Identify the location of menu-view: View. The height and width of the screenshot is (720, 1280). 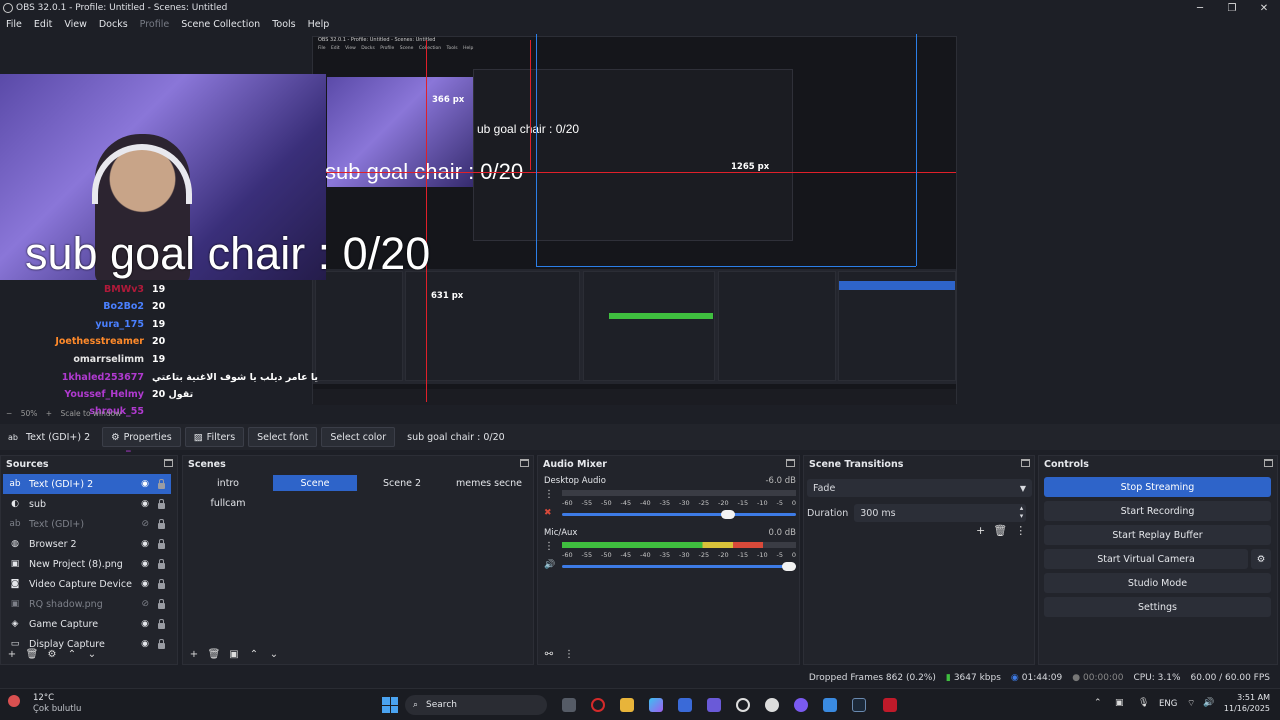
(75, 24).